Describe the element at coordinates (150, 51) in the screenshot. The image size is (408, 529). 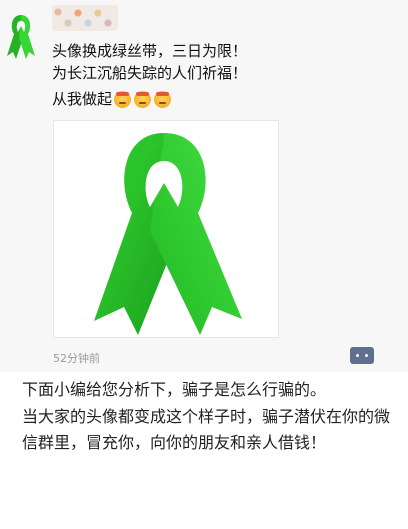
I see `post-line-1: 头像换成绿丝带，三日为限！` at that location.